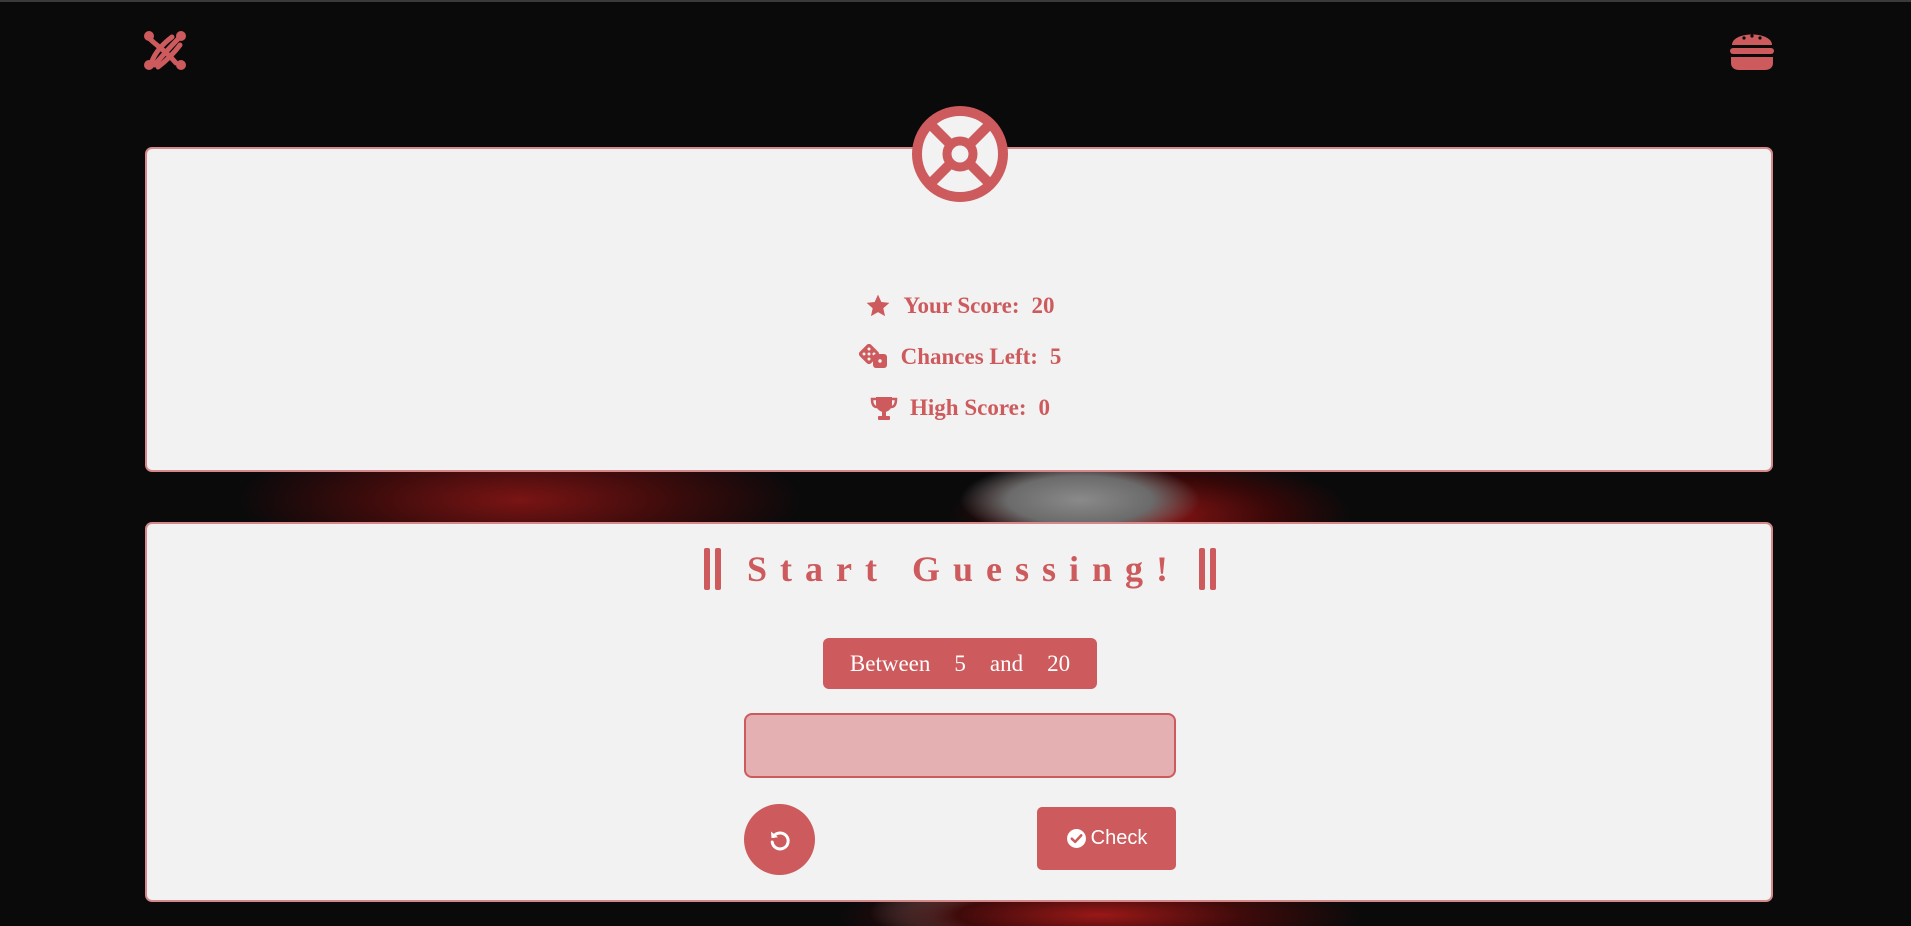 The height and width of the screenshot is (926, 1911). I want to click on title-right-bars, so click(1207, 569).